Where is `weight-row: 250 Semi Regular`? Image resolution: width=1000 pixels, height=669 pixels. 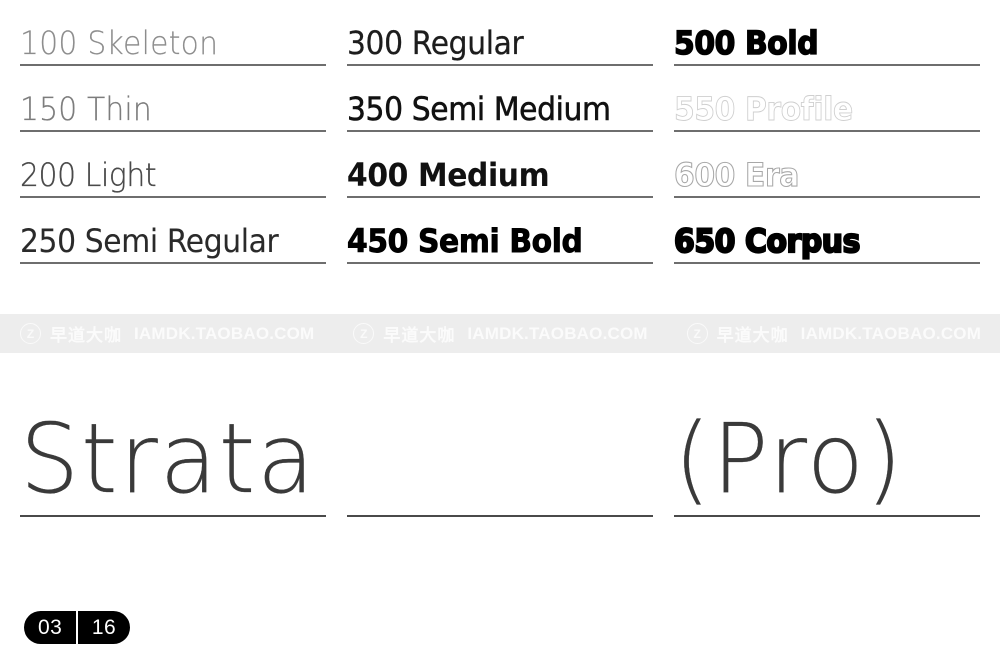
weight-row: 250 Semi Regular is located at coordinates (173, 231).